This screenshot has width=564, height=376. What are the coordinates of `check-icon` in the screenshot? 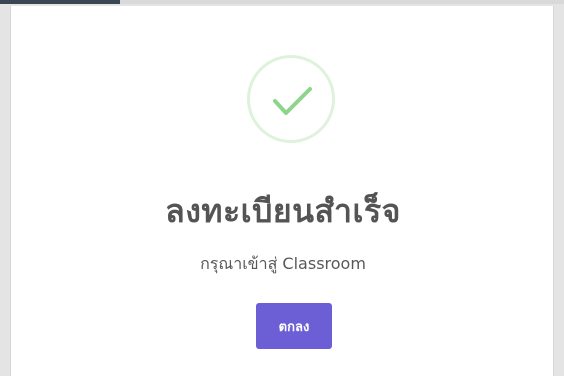 It's located at (292, 101).